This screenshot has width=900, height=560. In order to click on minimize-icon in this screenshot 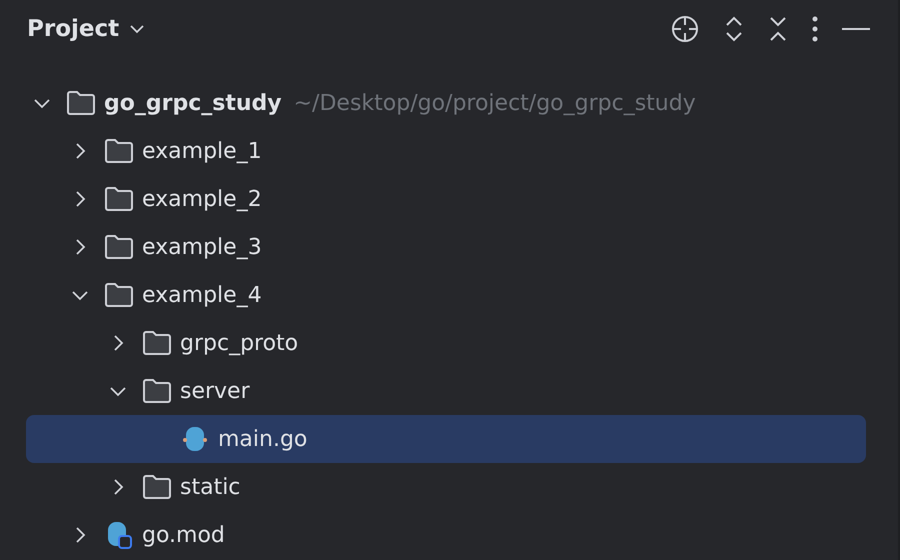, I will do `click(856, 29)`.